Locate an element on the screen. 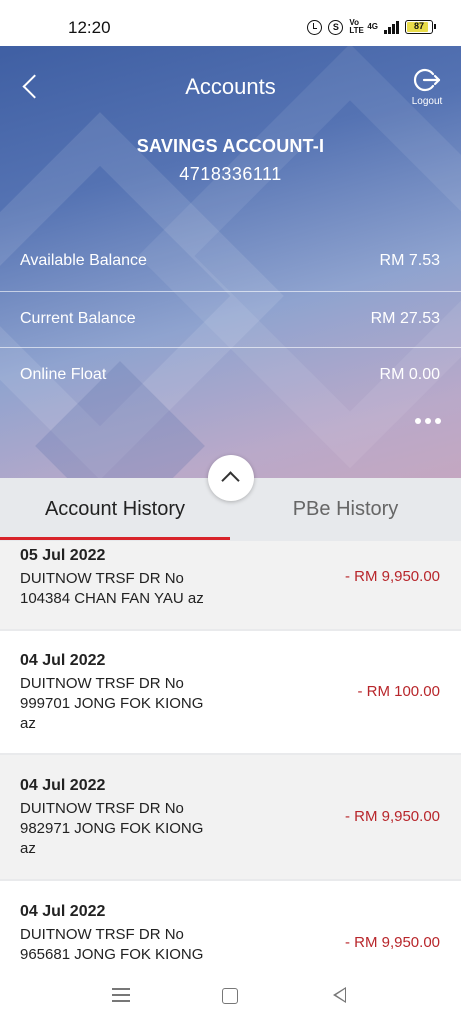 This screenshot has height=1024, width=461. account-name: SAVINGS ACCOUNT-I is located at coordinates (230, 146).